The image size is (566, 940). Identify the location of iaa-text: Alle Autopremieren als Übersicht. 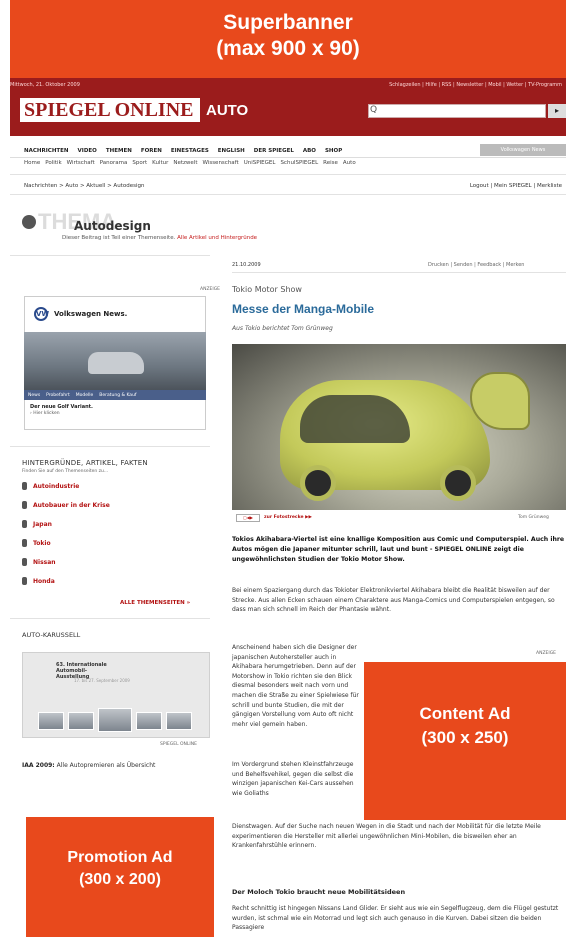
(106, 765).